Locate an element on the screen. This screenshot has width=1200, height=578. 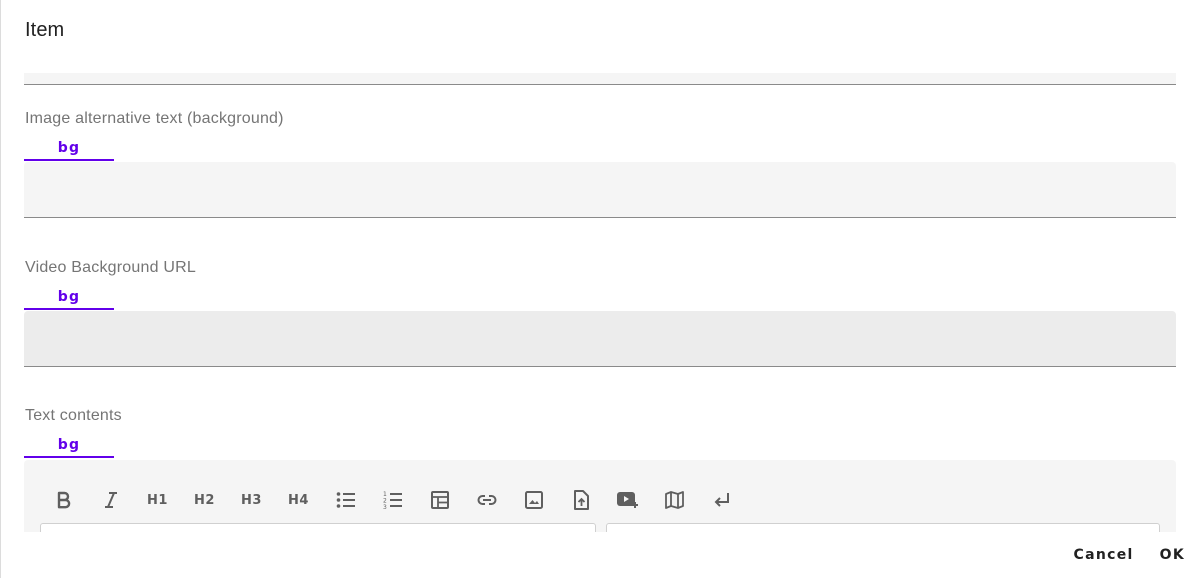
dialog-actions: Cancel OK is located at coordinates (1137, 555).